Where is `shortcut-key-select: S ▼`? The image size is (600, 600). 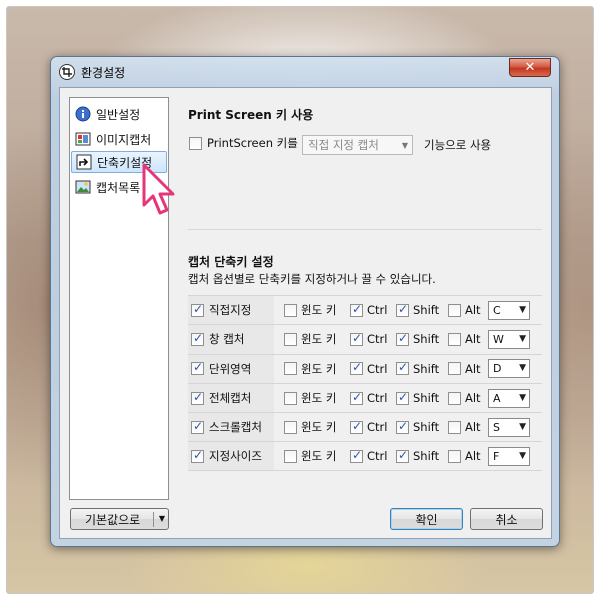
shortcut-key-select: S ▼ is located at coordinates (509, 427).